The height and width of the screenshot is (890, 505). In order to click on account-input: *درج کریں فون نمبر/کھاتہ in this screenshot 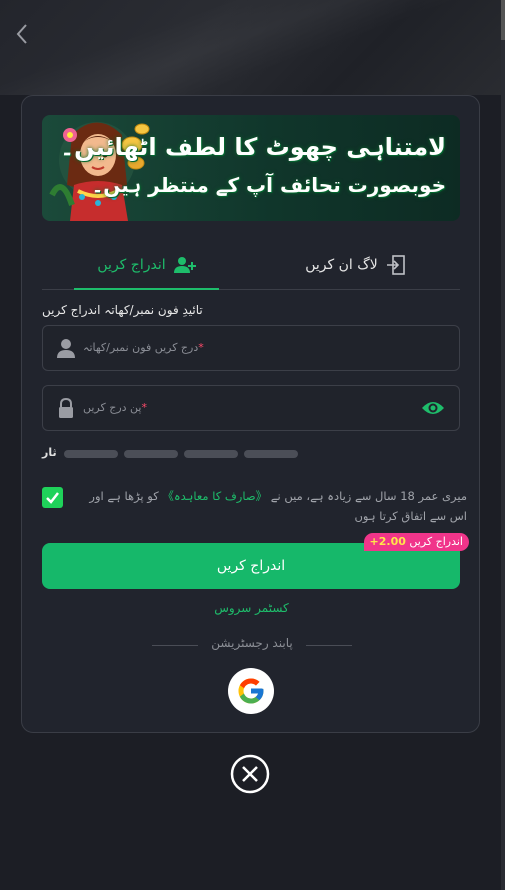, I will do `click(251, 348)`.